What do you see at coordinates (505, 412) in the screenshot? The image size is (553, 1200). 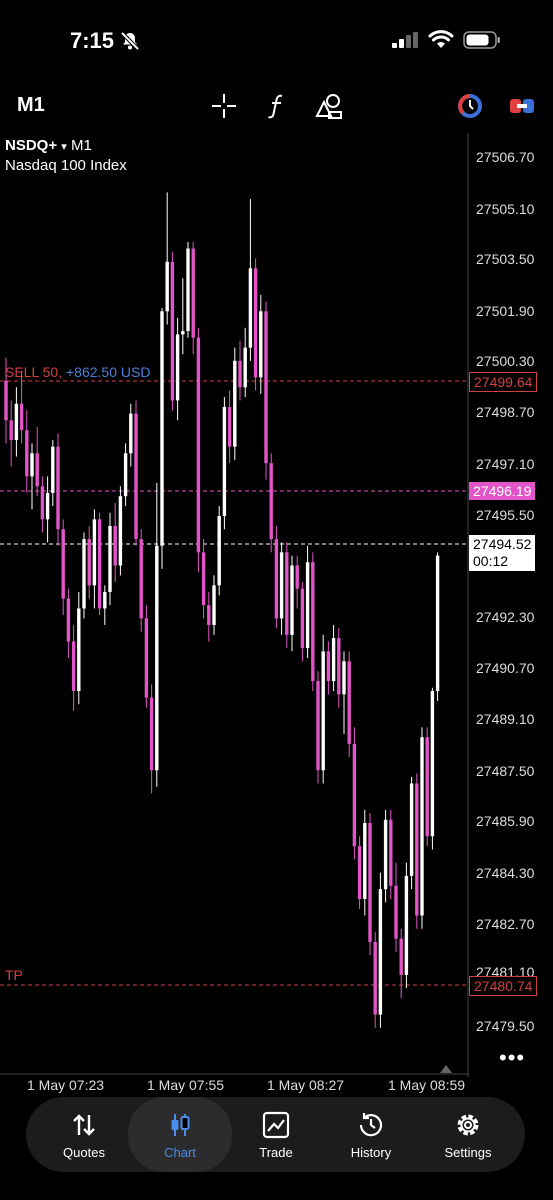 I see `price-tick: 27498.70` at bounding box center [505, 412].